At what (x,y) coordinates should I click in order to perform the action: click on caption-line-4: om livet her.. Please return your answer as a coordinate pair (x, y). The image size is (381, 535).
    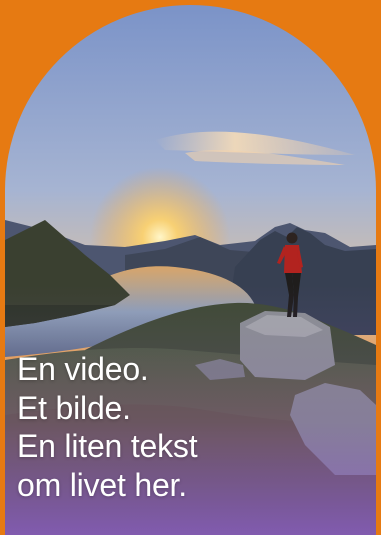
    Looking at the image, I should click on (102, 484).